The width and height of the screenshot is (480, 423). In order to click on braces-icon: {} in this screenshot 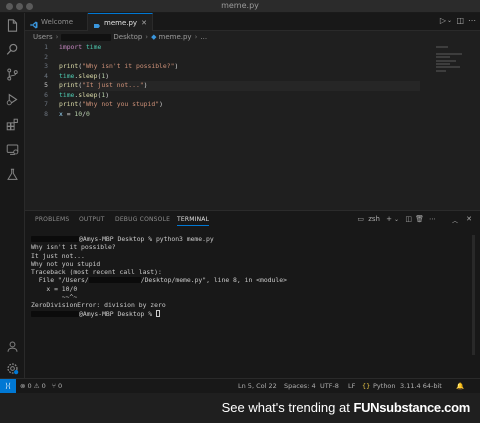, I will do `click(366, 386)`.